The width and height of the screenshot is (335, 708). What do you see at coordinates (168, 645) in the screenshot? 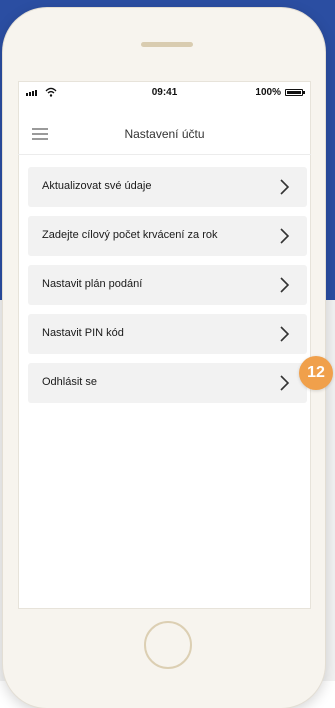
I see `home-button` at bounding box center [168, 645].